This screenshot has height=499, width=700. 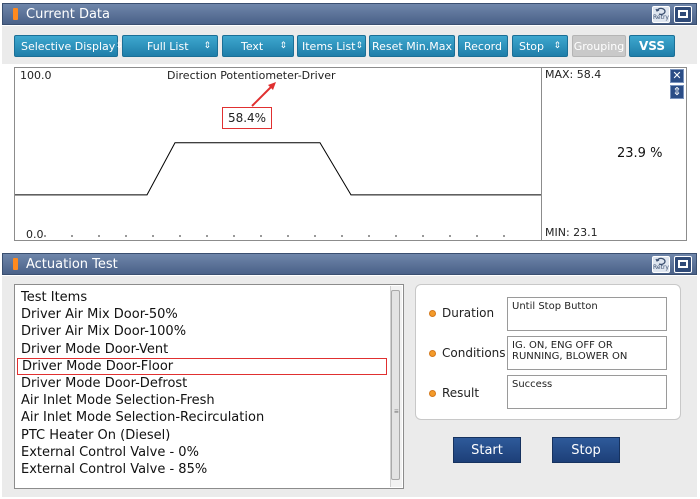 What do you see at coordinates (278, 169) in the screenshot?
I see `series-line` at bounding box center [278, 169].